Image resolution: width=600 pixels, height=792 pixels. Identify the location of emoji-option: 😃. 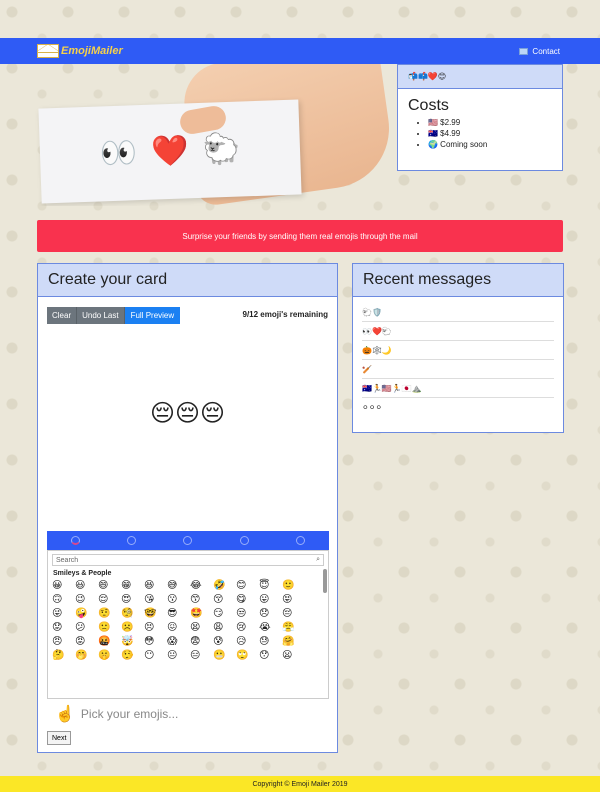
(86, 585).